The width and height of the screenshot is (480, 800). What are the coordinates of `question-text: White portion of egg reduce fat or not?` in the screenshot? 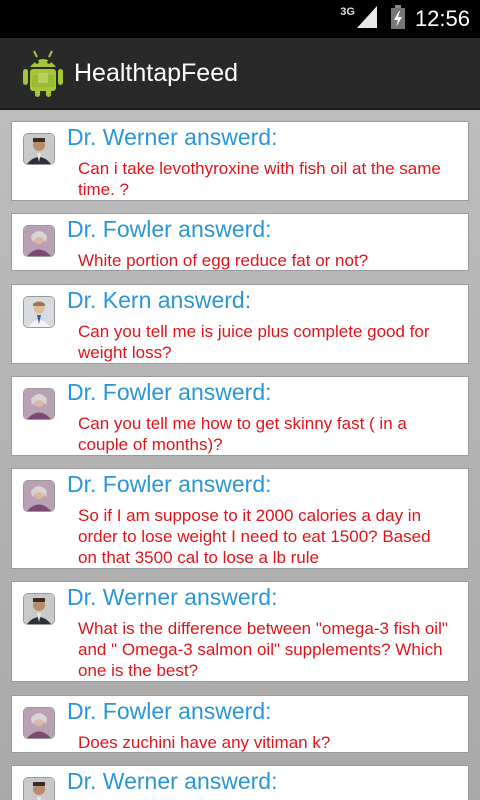 It's located at (223, 260).